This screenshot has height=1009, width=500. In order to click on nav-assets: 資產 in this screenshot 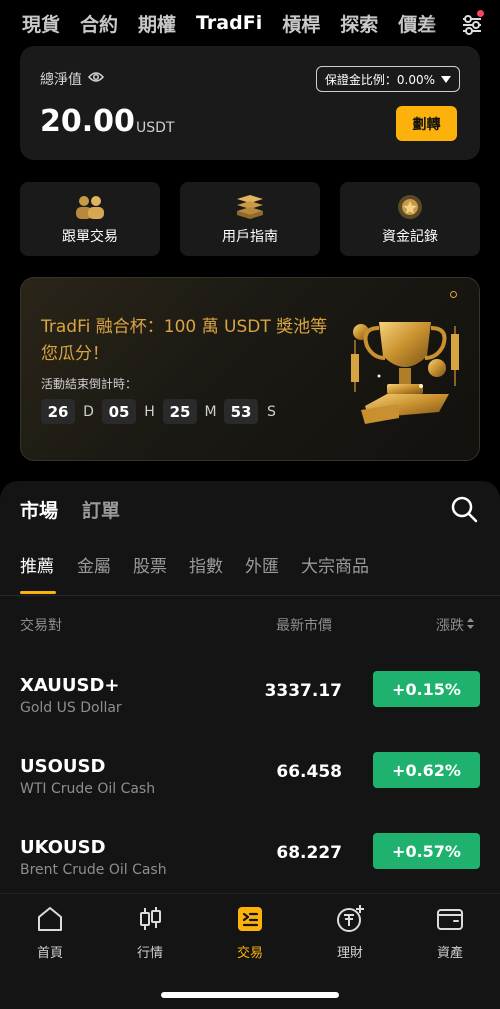, I will do `click(450, 932)`.